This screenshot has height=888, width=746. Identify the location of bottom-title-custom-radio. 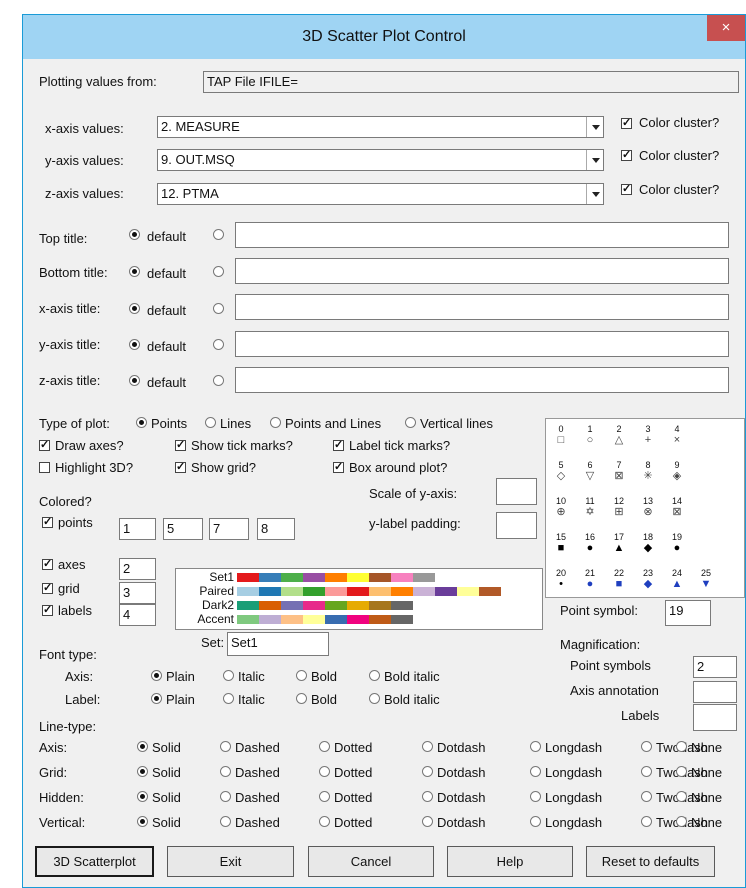
(218, 271).